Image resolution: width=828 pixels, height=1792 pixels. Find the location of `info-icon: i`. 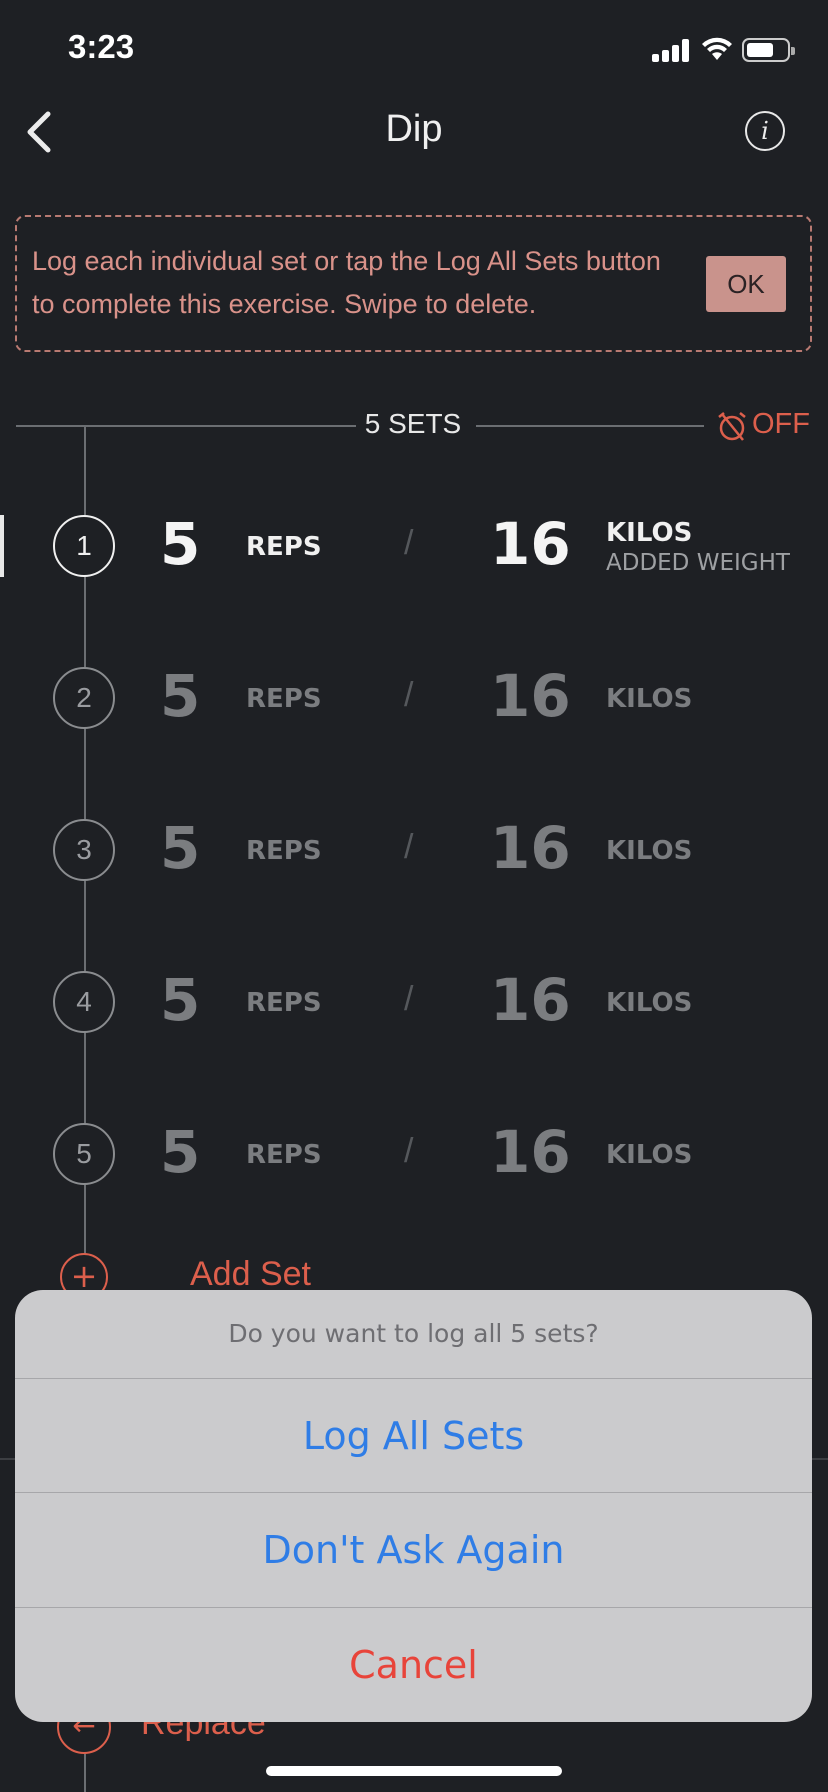

info-icon: i is located at coordinates (765, 131).